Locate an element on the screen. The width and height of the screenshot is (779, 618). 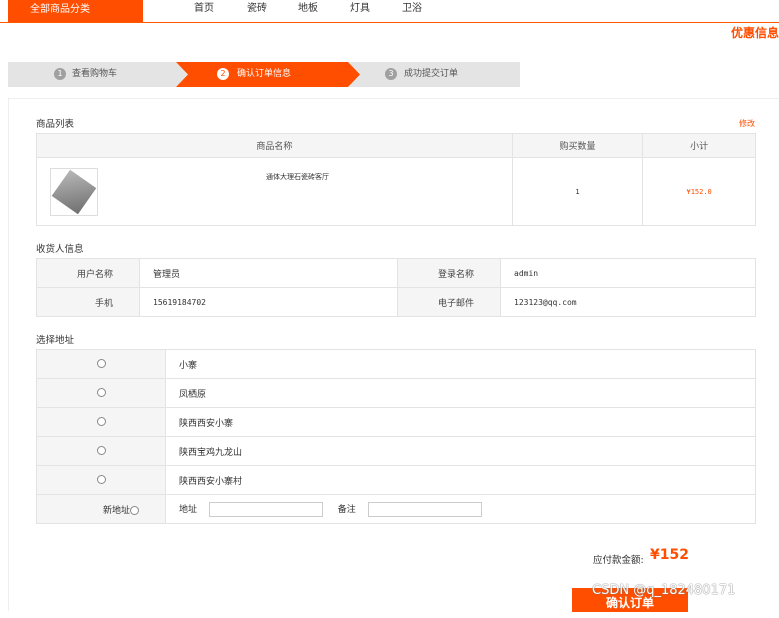
address-option-row: 小寨 is located at coordinates (396, 364).